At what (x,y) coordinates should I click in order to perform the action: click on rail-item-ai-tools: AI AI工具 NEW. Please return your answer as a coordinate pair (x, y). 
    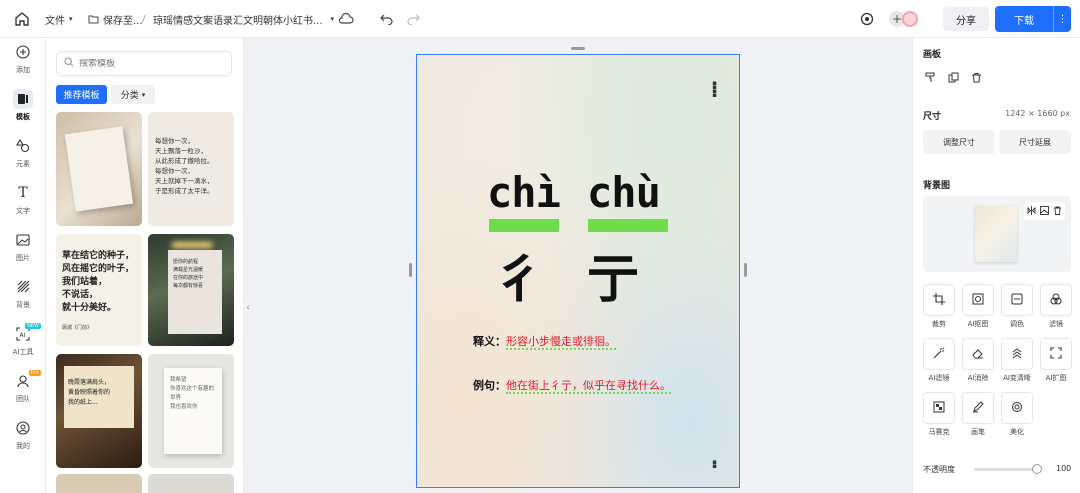
    Looking at the image, I should click on (23, 340).